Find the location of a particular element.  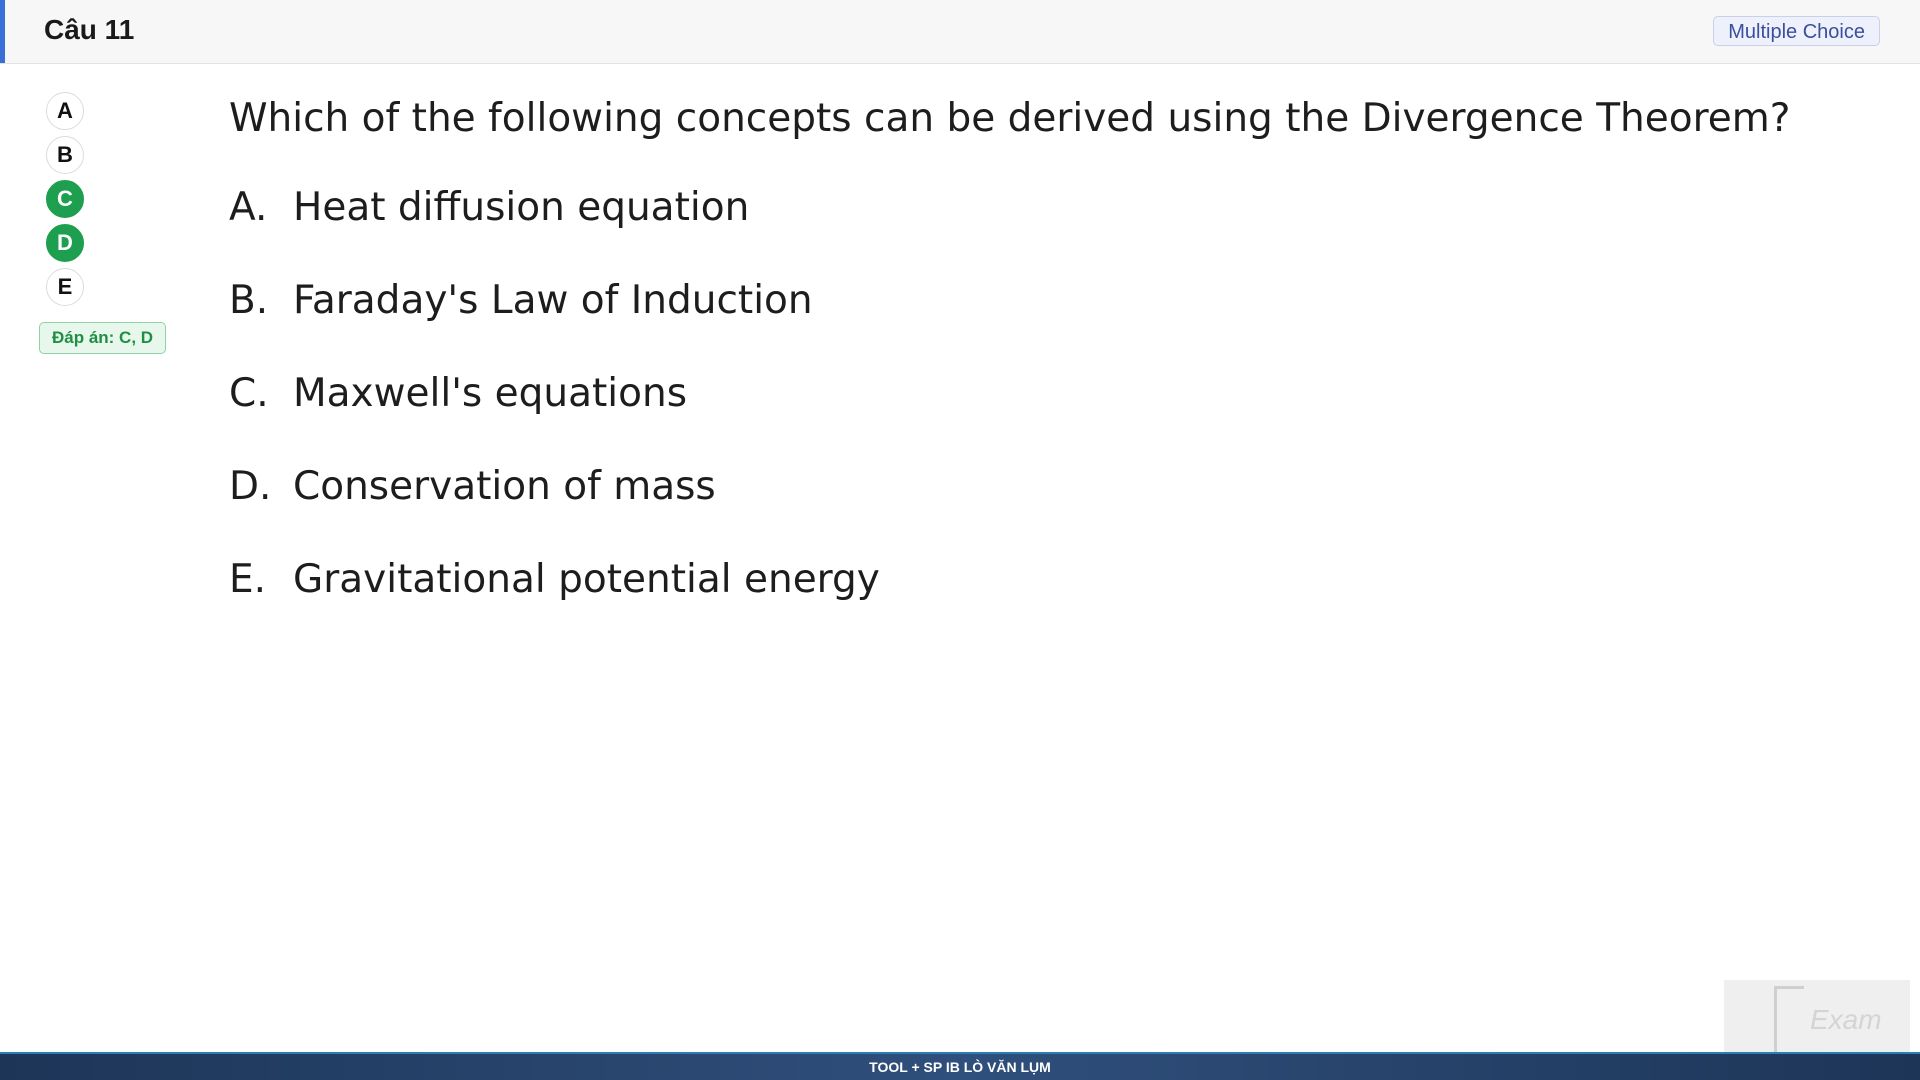

choice-letter: E. is located at coordinates (248, 579).